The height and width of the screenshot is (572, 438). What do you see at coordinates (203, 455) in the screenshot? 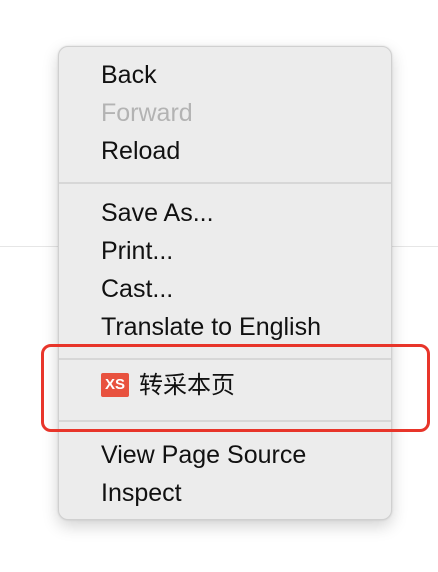
I see `menu-item-view-page-source: View Page Source` at bounding box center [203, 455].